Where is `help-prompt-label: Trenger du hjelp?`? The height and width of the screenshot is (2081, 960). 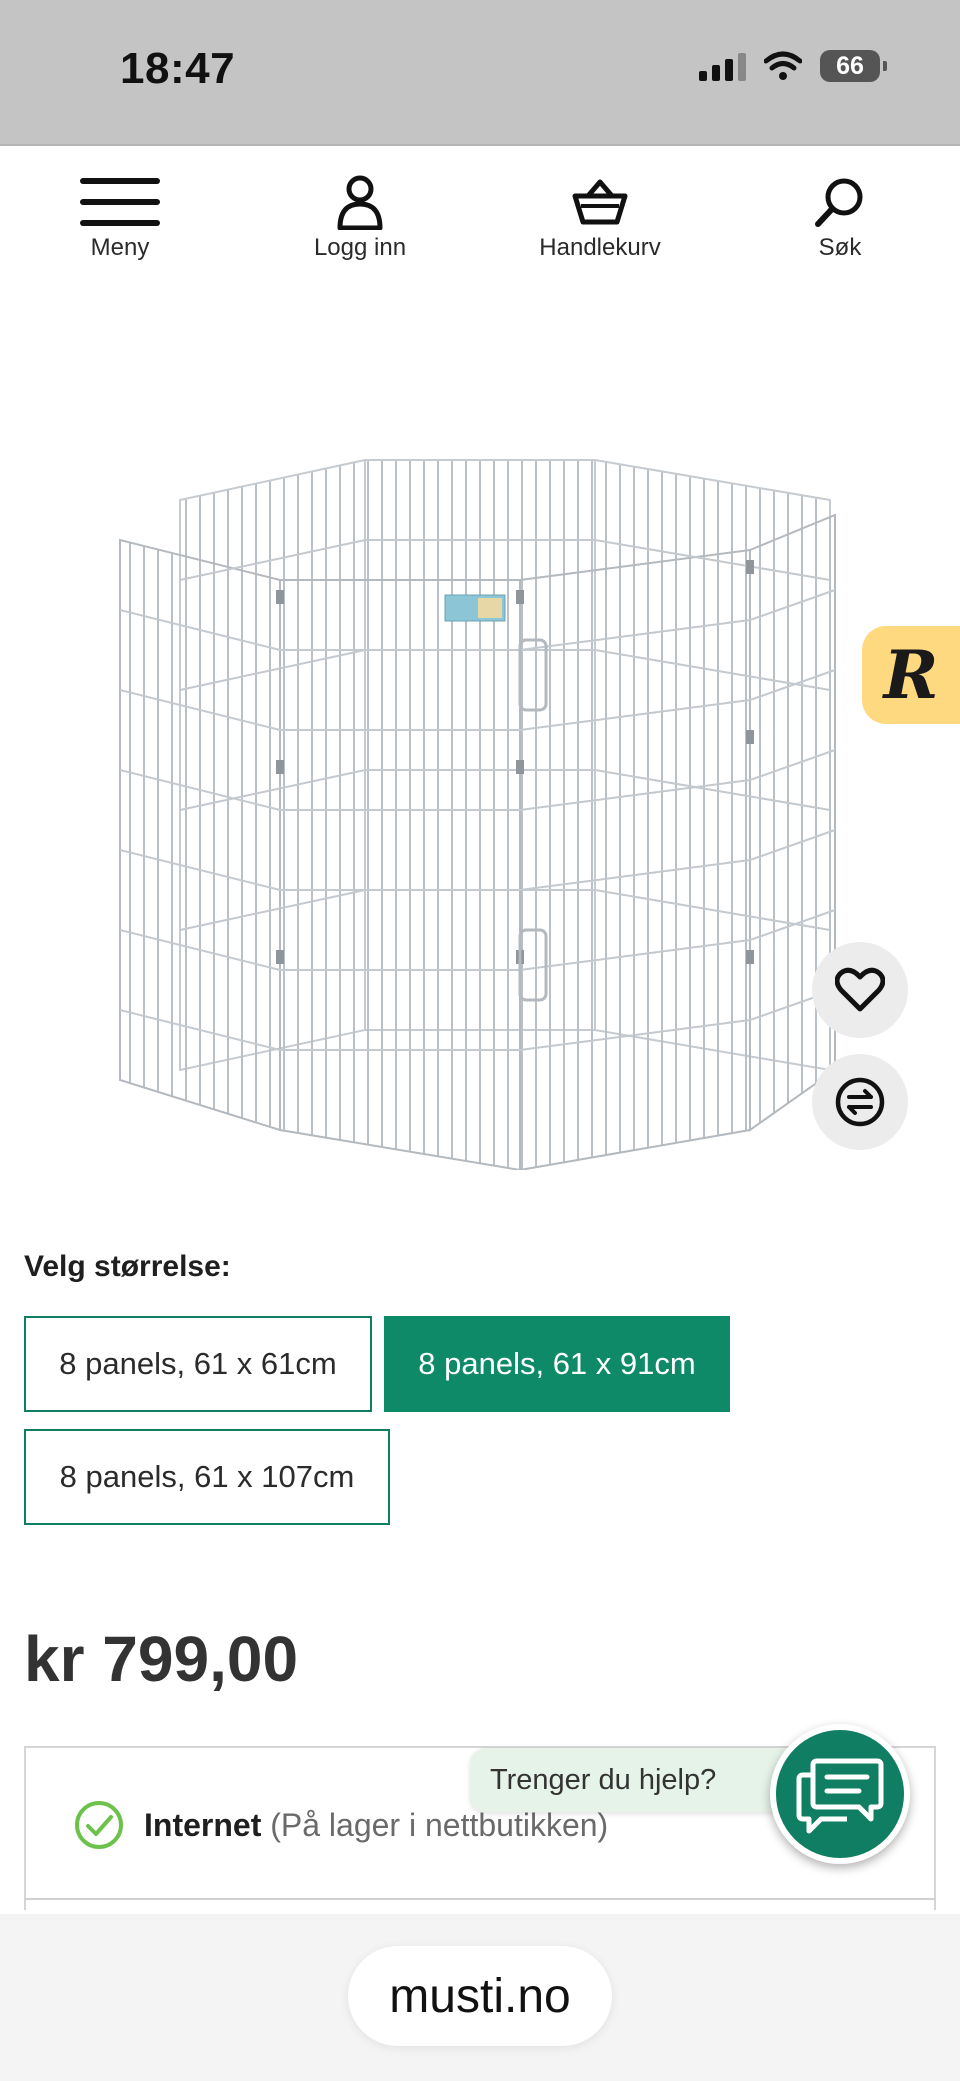 help-prompt-label: Trenger du hjelp? is located at coordinates (603, 1779).